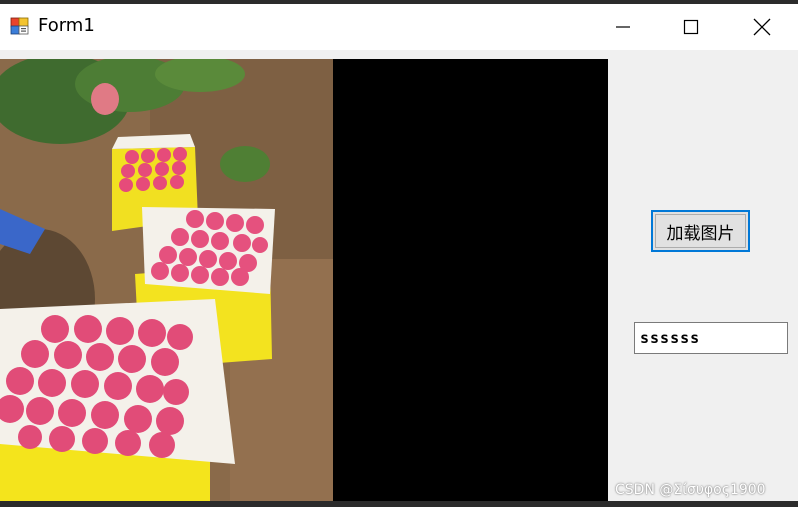 This screenshot has height=507, width=798. I want to click on watermark-text: CSDN @Σίσυφος1900, so click(690, 490).